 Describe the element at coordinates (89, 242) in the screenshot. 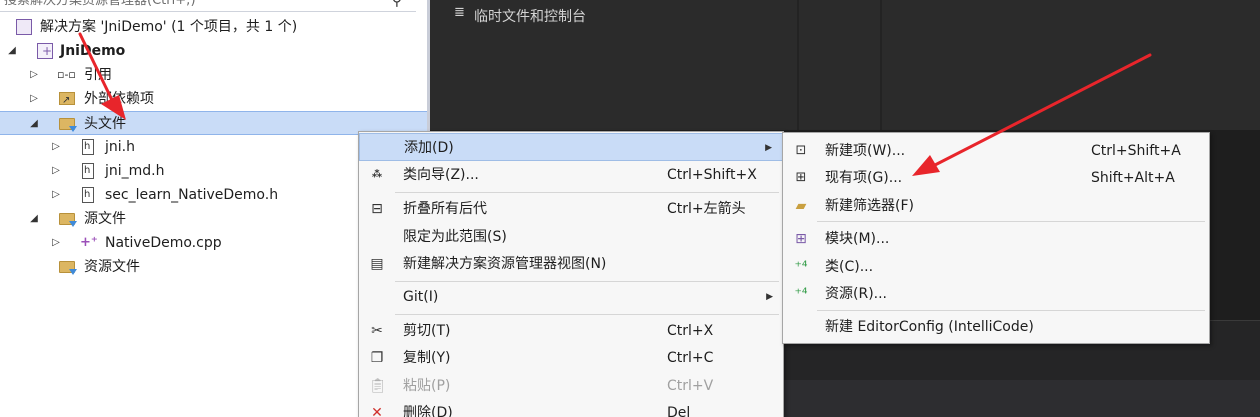

I see `cpp-file-icon: +⁺` at that location.